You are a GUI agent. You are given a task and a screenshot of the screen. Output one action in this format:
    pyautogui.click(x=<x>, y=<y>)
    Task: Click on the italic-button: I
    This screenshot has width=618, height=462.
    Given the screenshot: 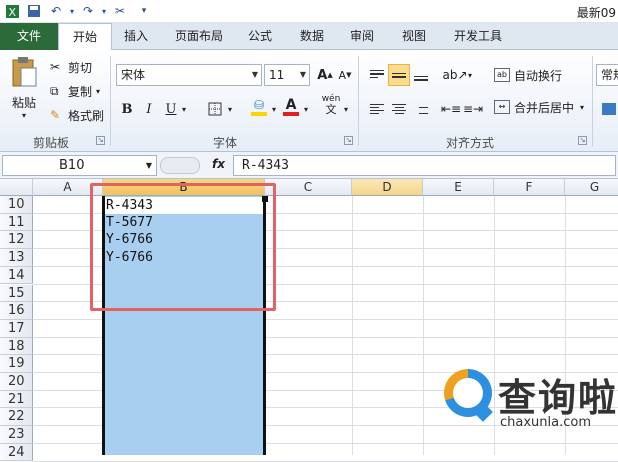 What is the action you would take?
    pyautogui.click(x=149, y=109)
    